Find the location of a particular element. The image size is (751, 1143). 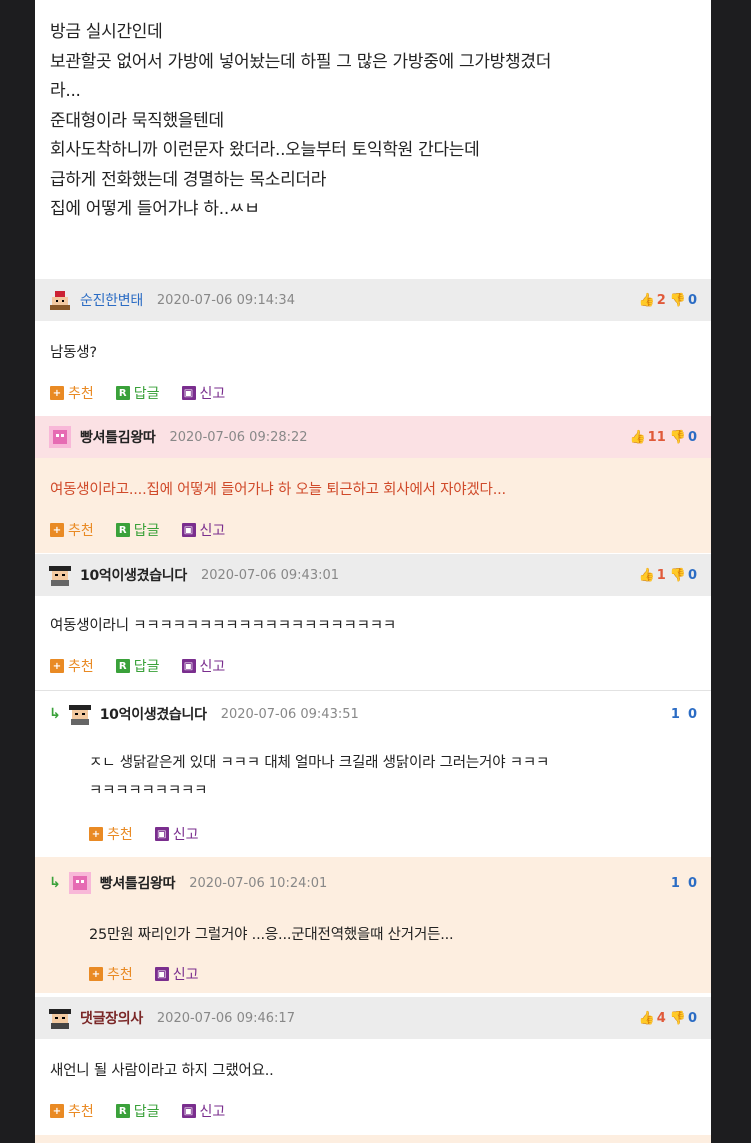

comment-text: ㅋㅋㅋㅋㅋㅋㅋㅋㅋ is located at coordinates (148, 791).